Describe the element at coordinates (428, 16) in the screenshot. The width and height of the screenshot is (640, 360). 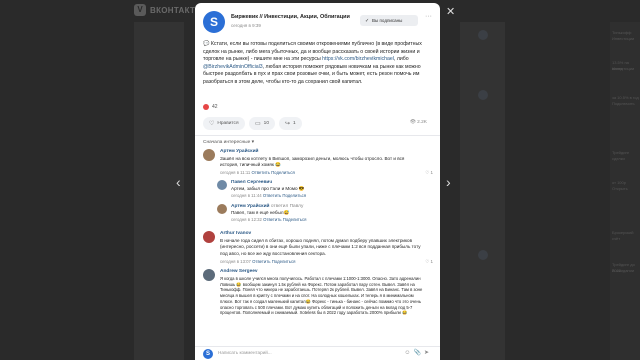
I see `more-icon: ···` at that location.